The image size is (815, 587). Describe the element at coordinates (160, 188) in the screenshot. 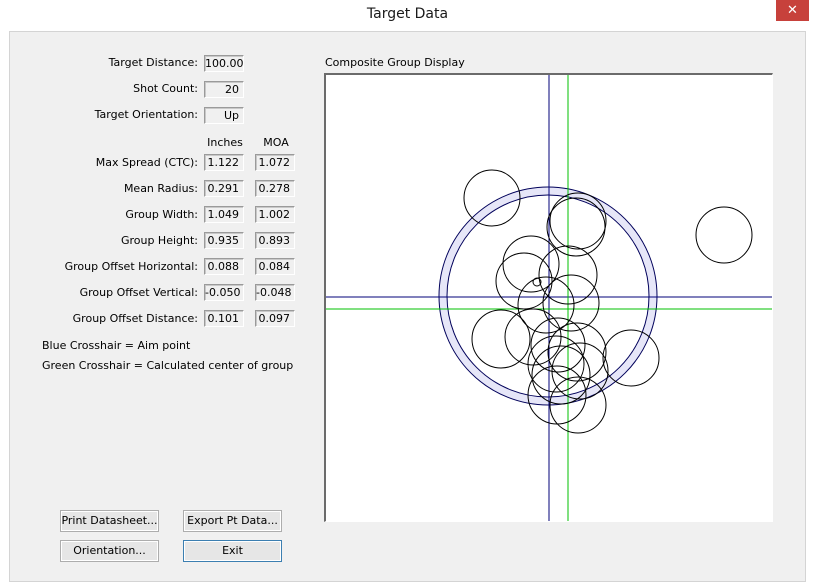

I see `mean-radius-label: Mean Radius:` at that location.